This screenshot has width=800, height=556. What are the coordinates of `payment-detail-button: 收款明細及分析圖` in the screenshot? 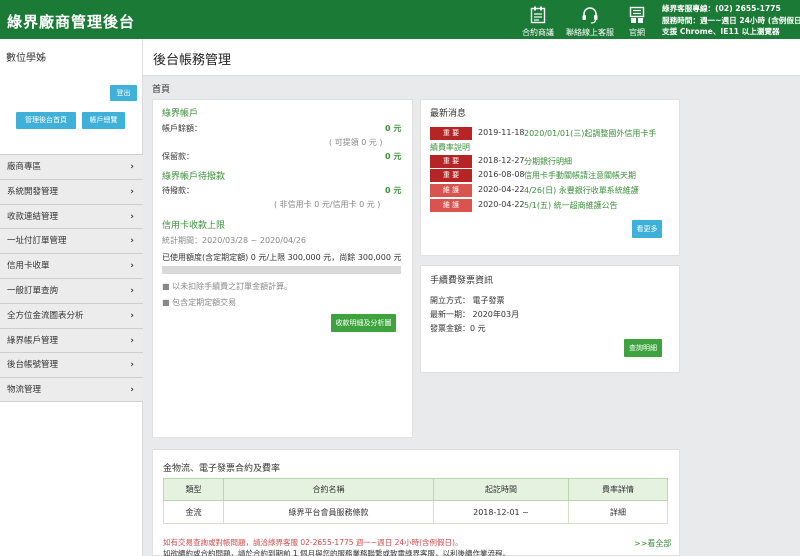 It's located at (363, 323).